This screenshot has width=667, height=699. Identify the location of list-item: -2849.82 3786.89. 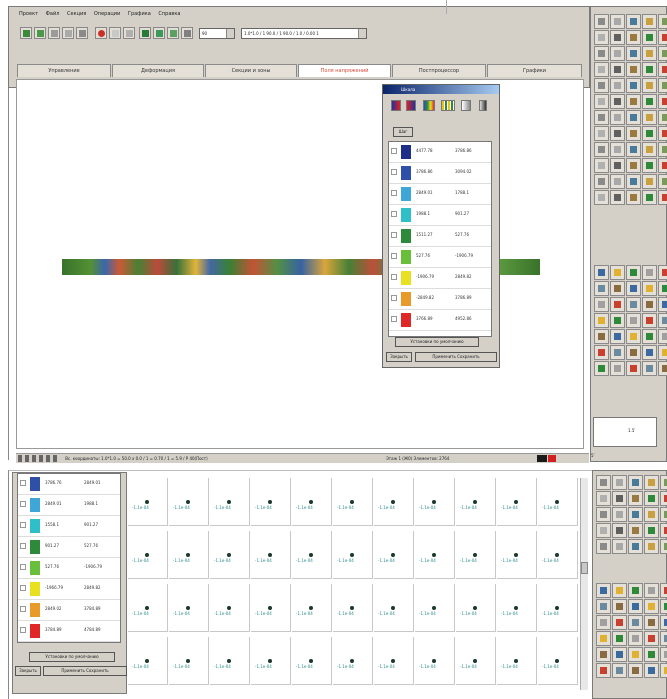
(440, 299).